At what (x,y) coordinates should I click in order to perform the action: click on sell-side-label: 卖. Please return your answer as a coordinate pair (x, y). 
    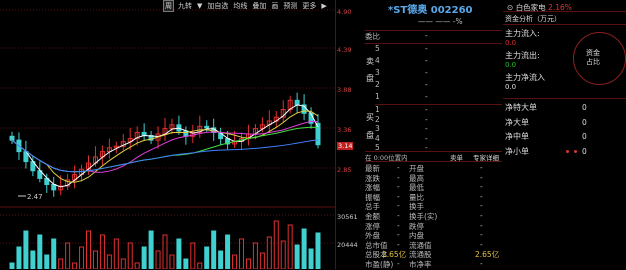
    Looking at the image, I should click on (370, 61).